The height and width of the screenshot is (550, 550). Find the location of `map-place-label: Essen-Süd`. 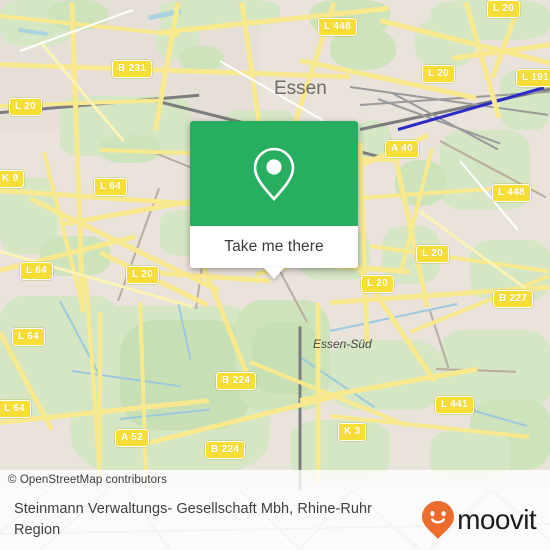

map-place-label: Essen-Süd is located at coordinates (342, 344).